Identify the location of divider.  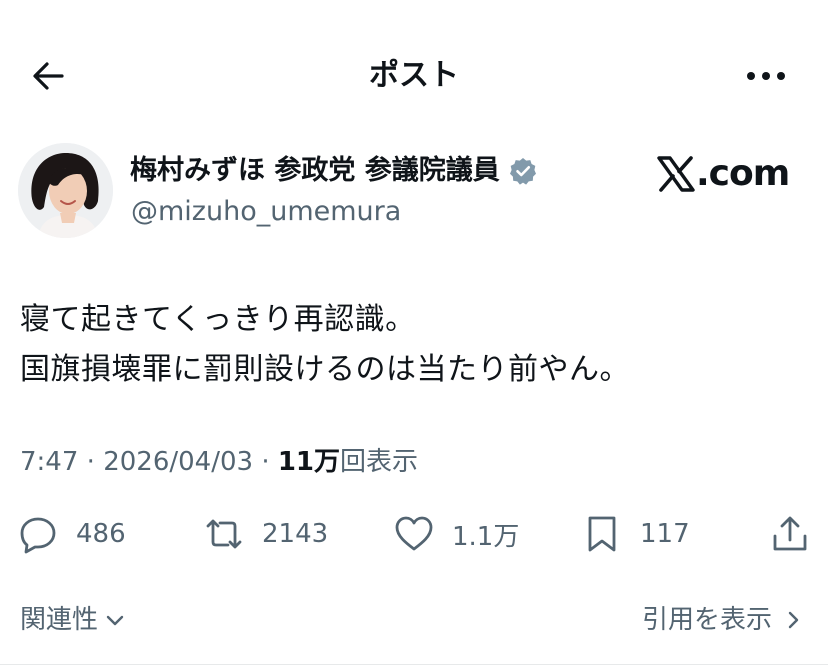
(414, 664).